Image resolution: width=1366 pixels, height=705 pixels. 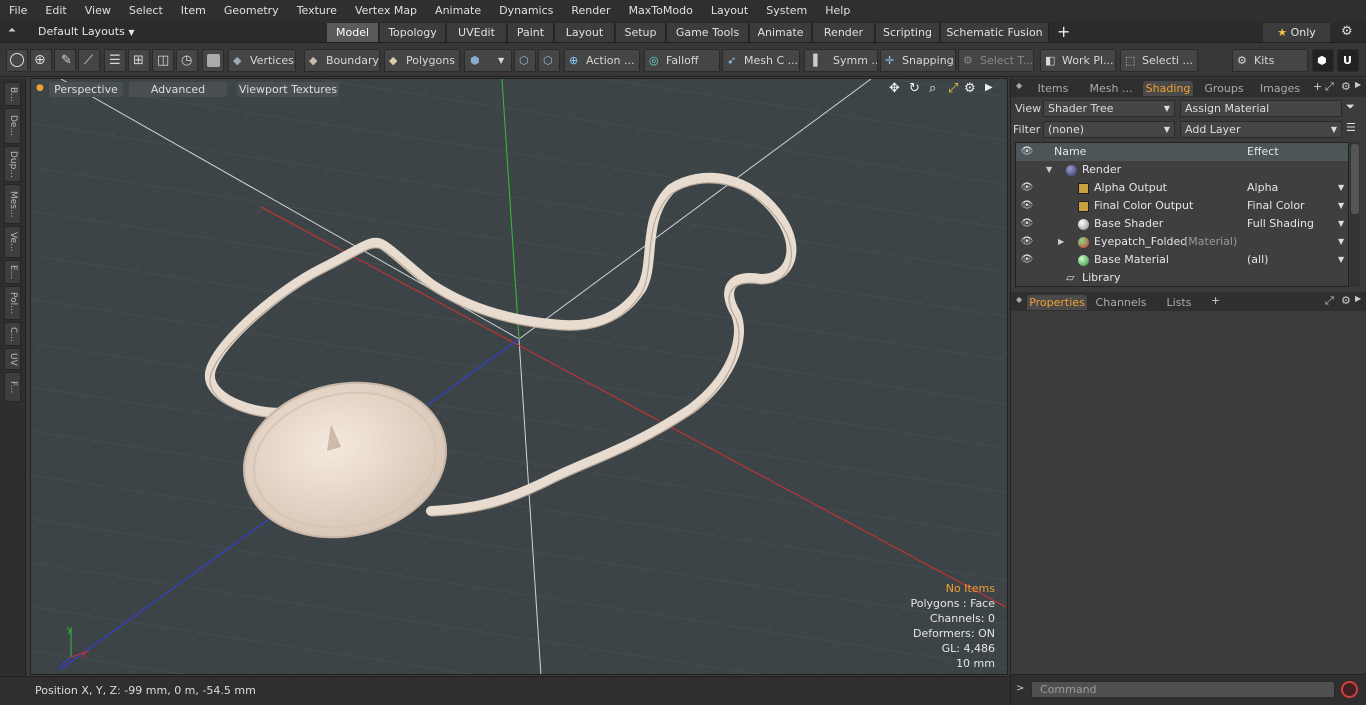 What do you see at coordinates (641, 32) in the screenshot?
I see `tab-setup: Setup` at bounding box center [641, 32].